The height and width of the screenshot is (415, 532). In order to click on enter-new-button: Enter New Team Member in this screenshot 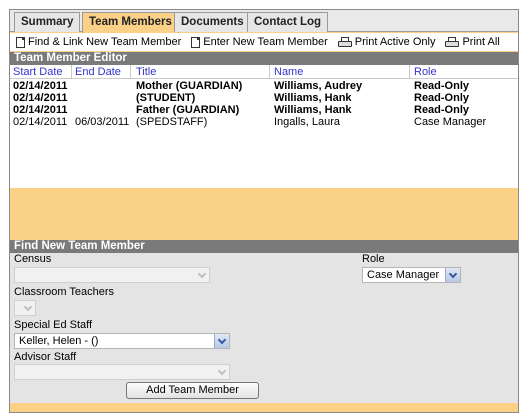, I will do `click(259, 42)`.